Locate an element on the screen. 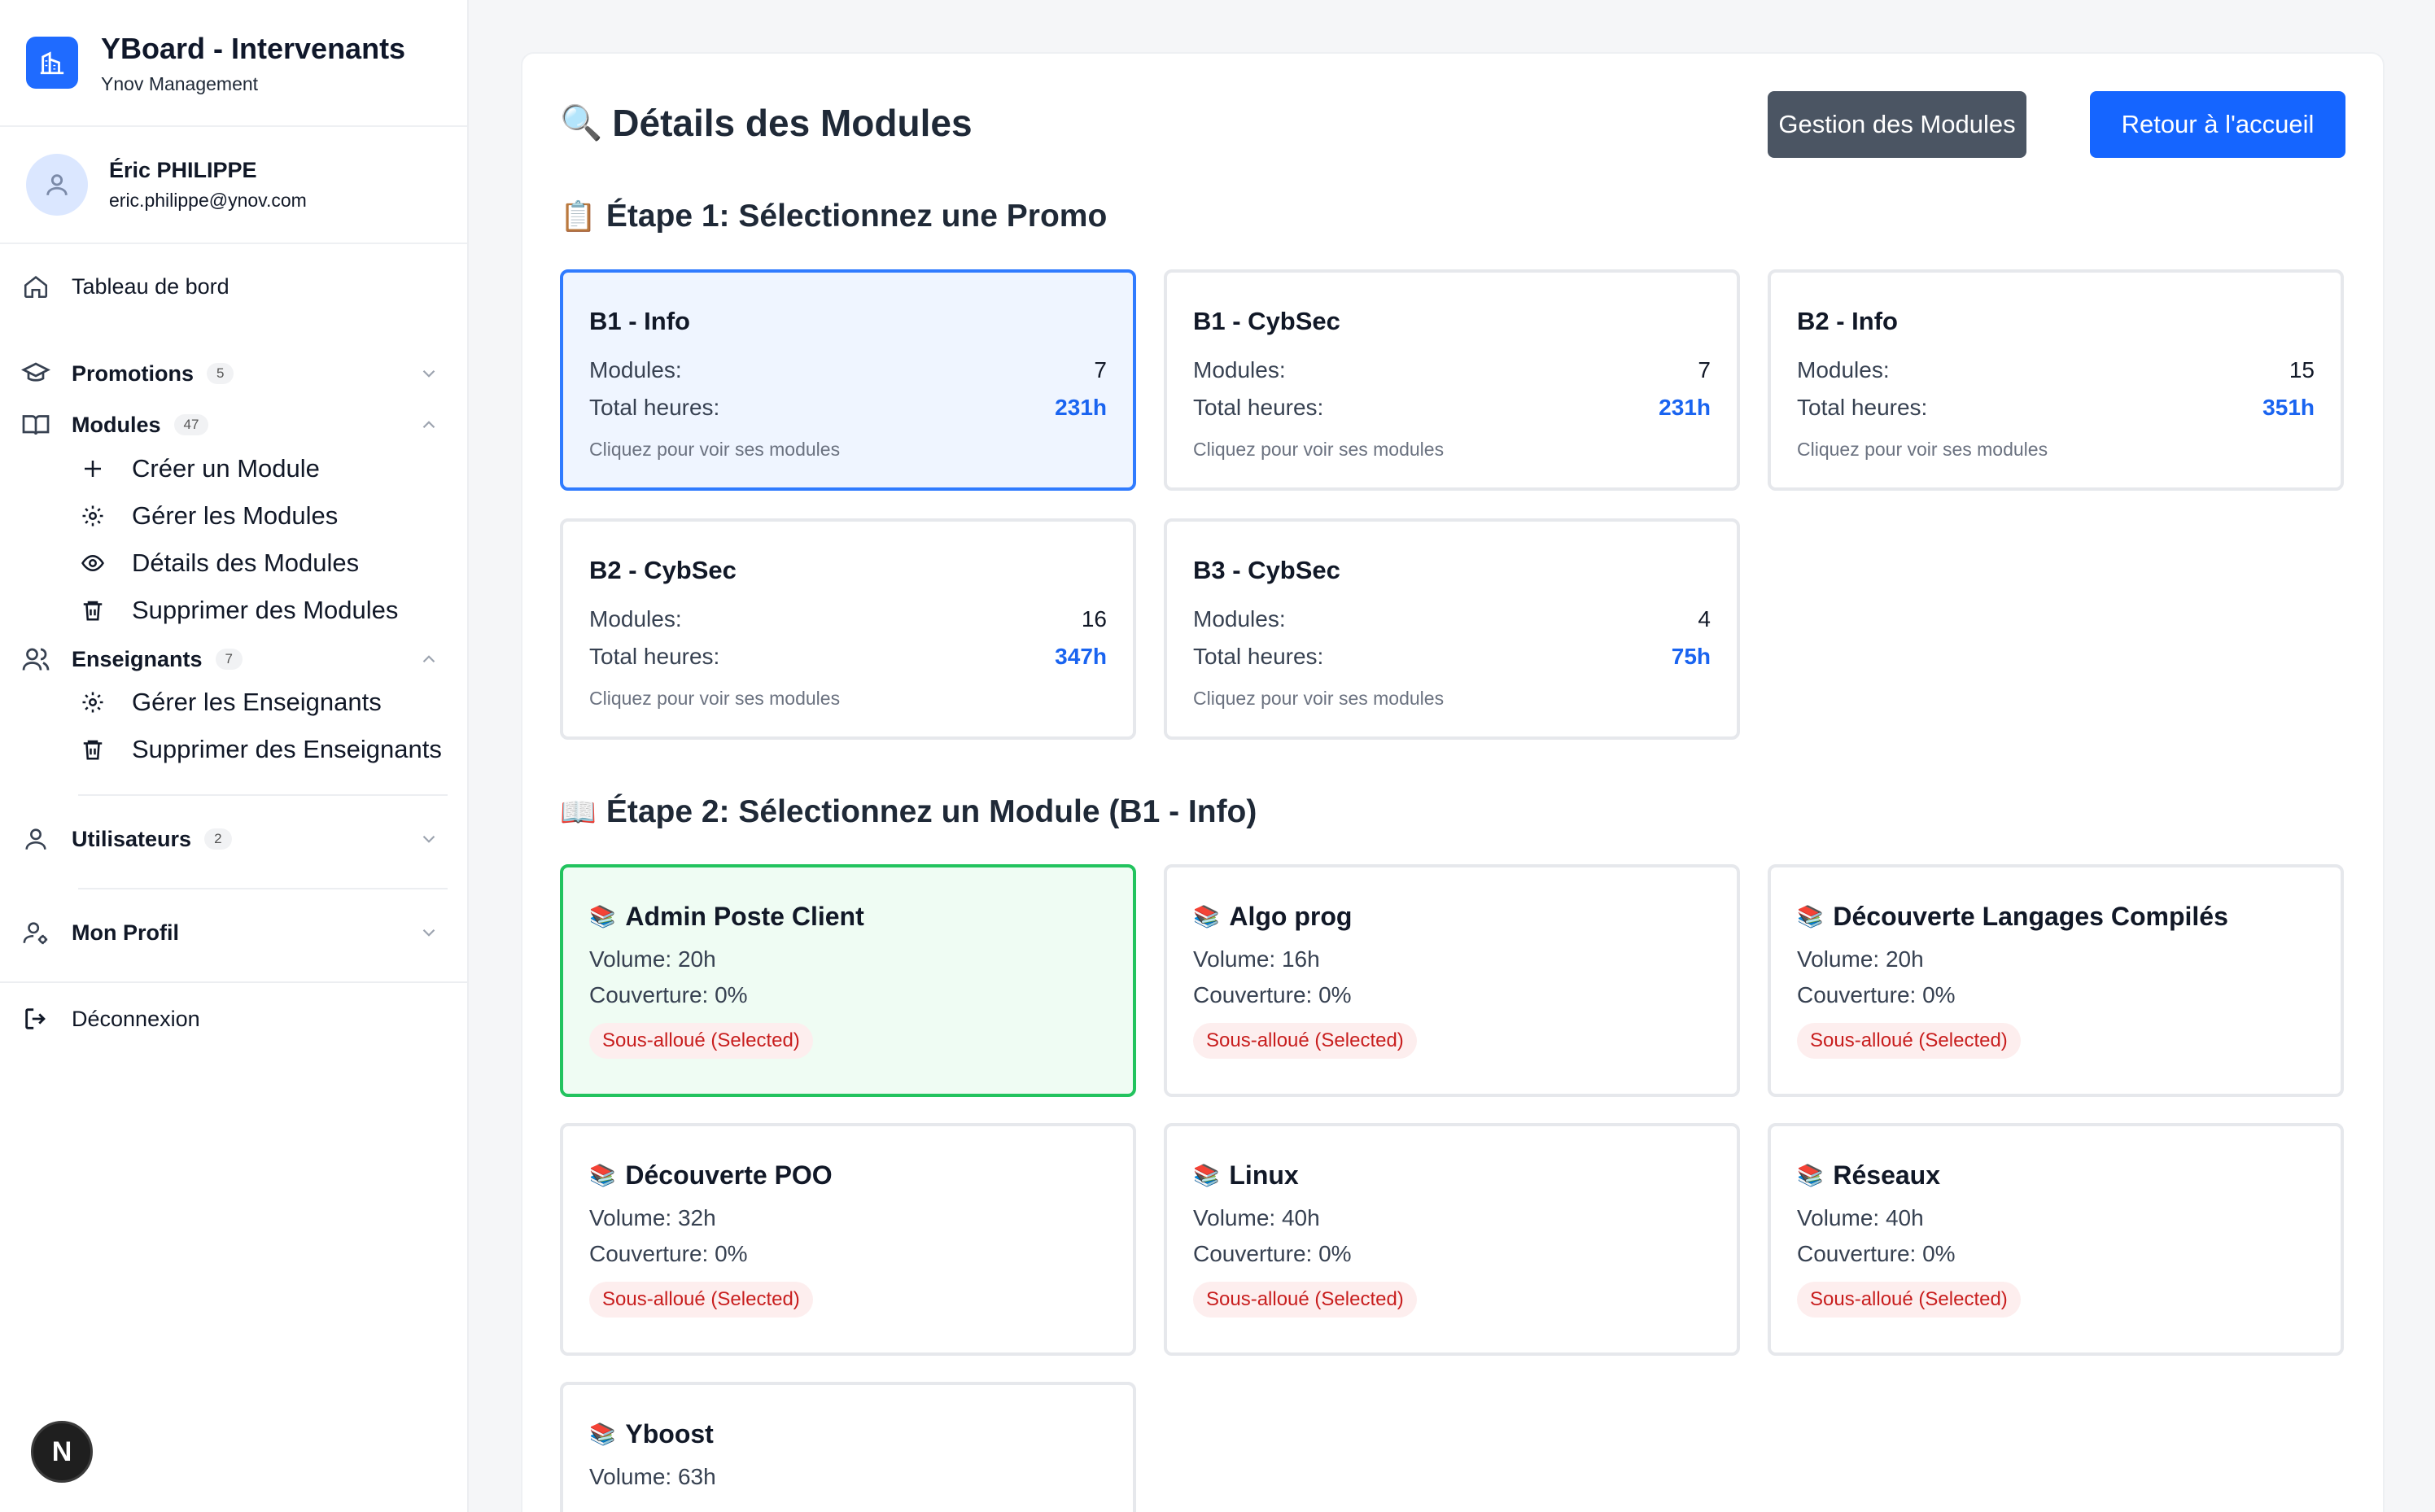 The image size is (2435, 1512). nav-create-module: Créer un Module is located at coordinates (199, 468).